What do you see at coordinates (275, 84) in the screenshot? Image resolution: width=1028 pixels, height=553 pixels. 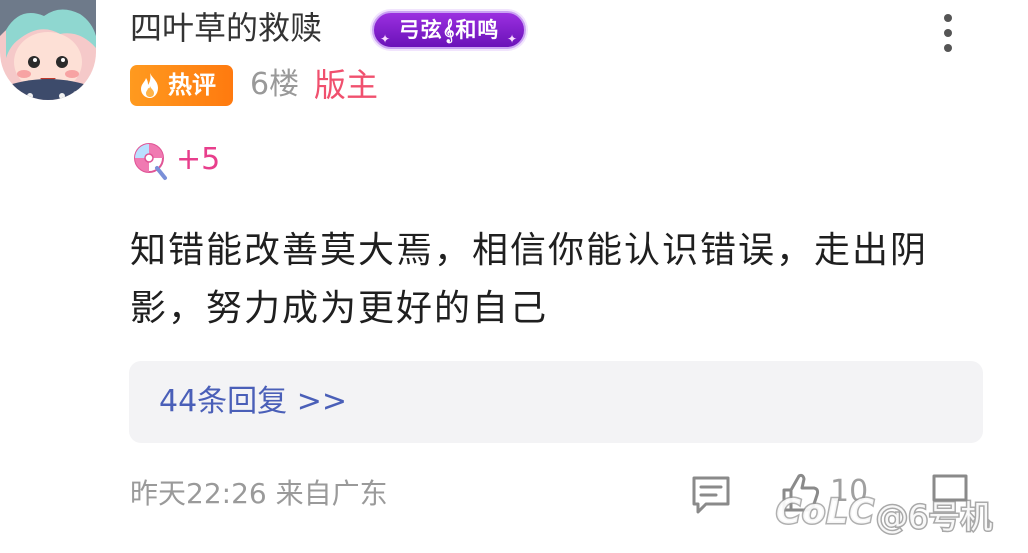 I see `floor-number: 6楼` at bounding box center [275, 84].